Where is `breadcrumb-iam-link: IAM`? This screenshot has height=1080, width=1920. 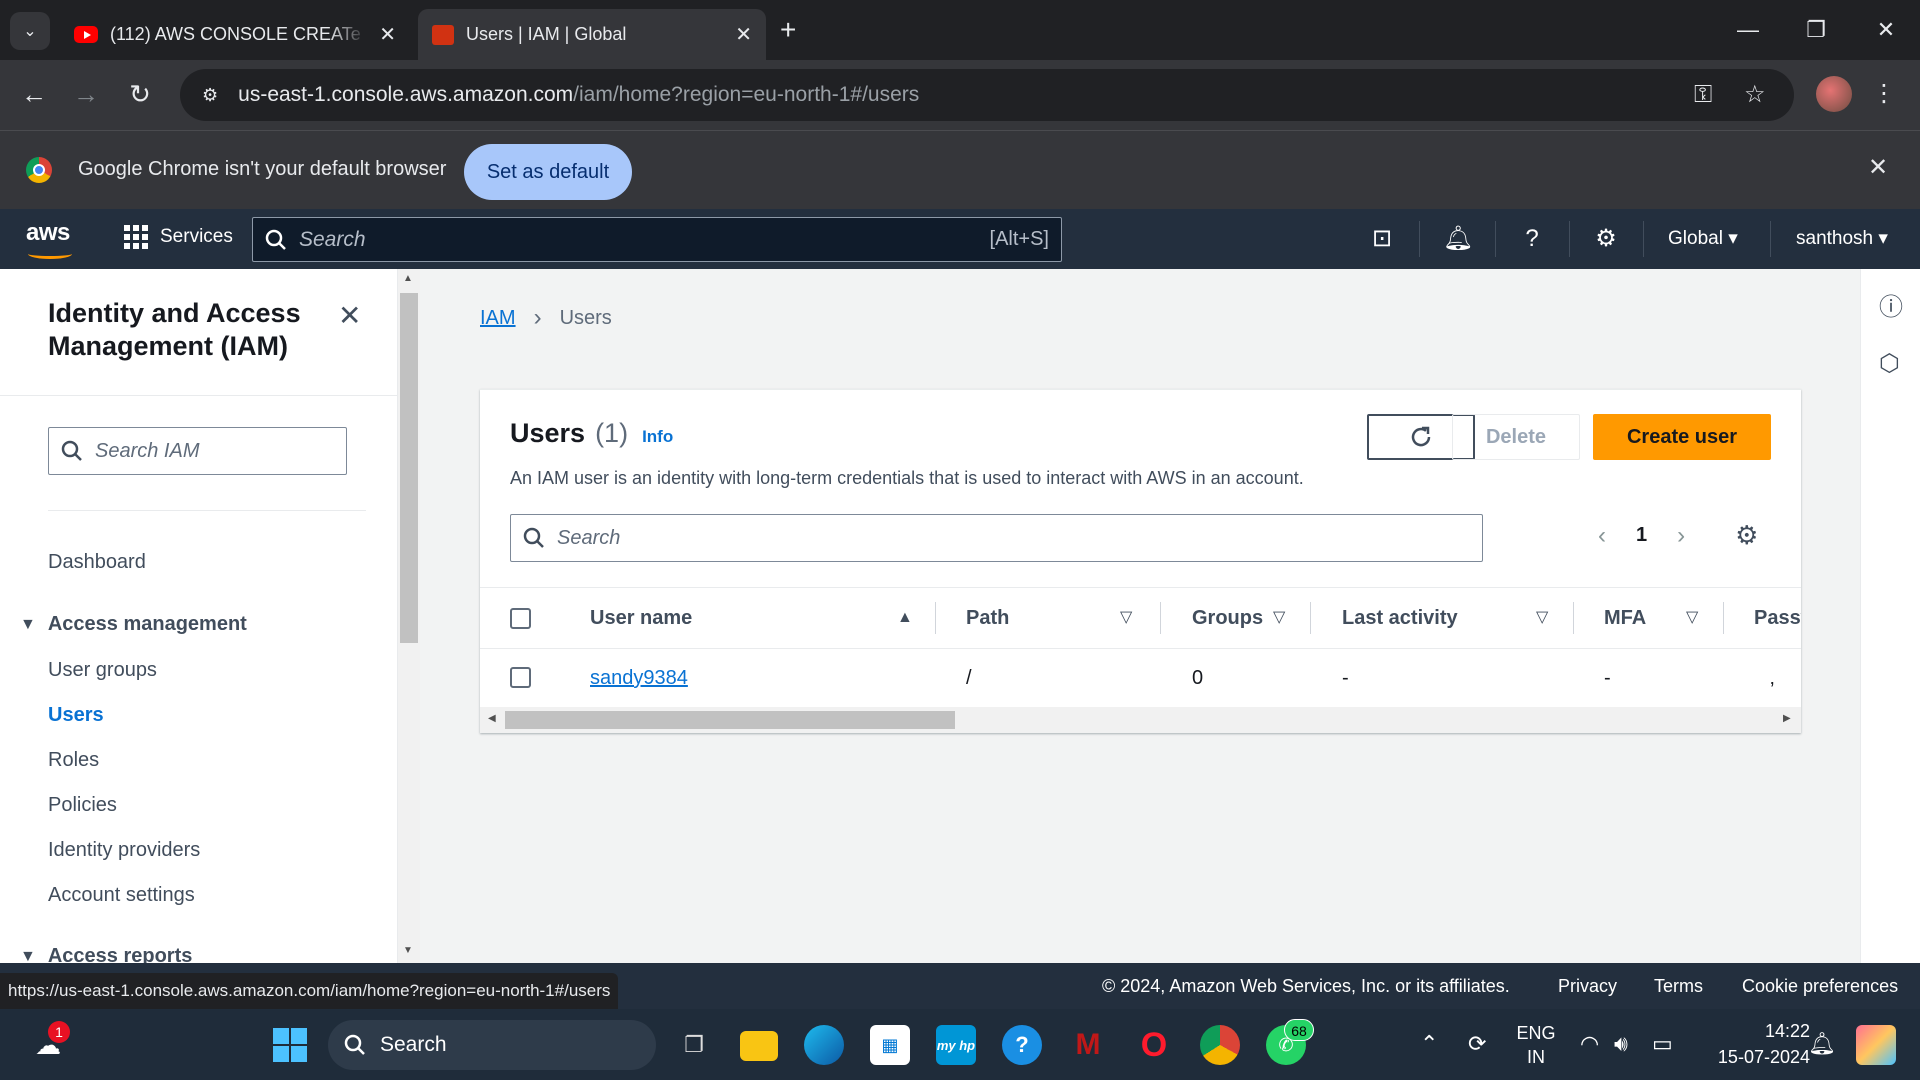
breadcrumb-iam-link: IAM is located at coordinates (498, 318).